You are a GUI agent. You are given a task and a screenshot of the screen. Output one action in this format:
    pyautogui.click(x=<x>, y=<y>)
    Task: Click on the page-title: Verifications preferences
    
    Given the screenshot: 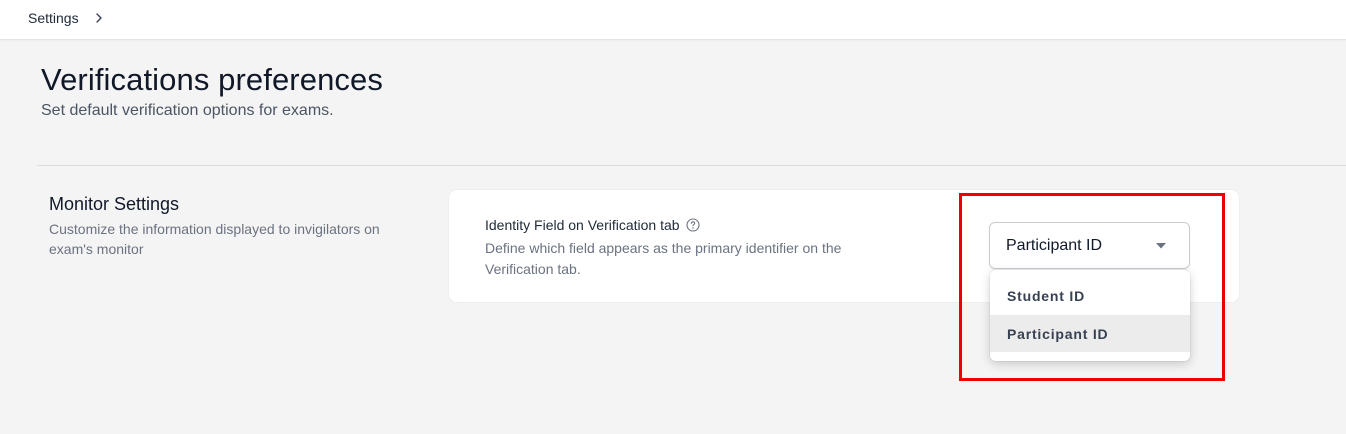 What is the action you would take?
    pyautogui.click(x=212, y=79)
    